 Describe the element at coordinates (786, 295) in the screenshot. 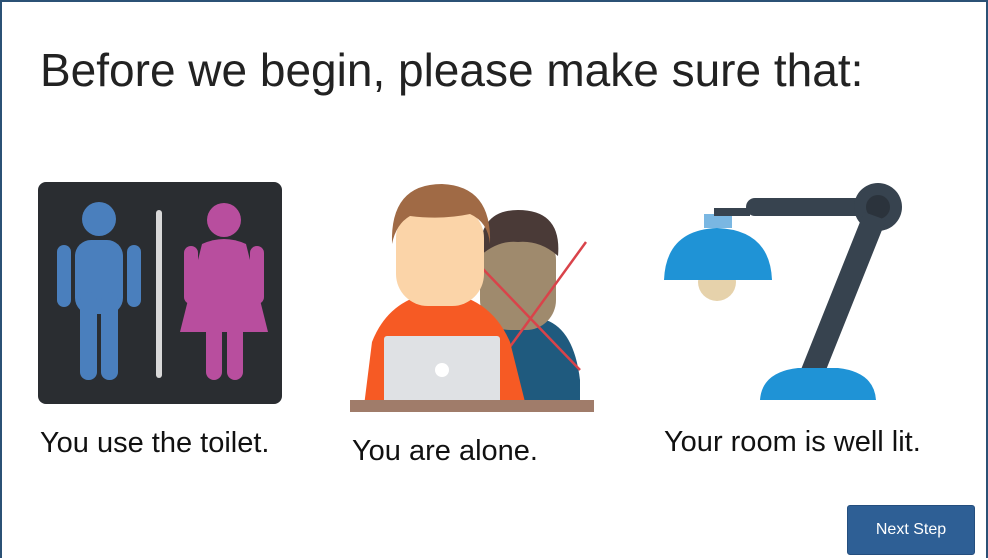

I see `desk-lamp-icon` at that location.